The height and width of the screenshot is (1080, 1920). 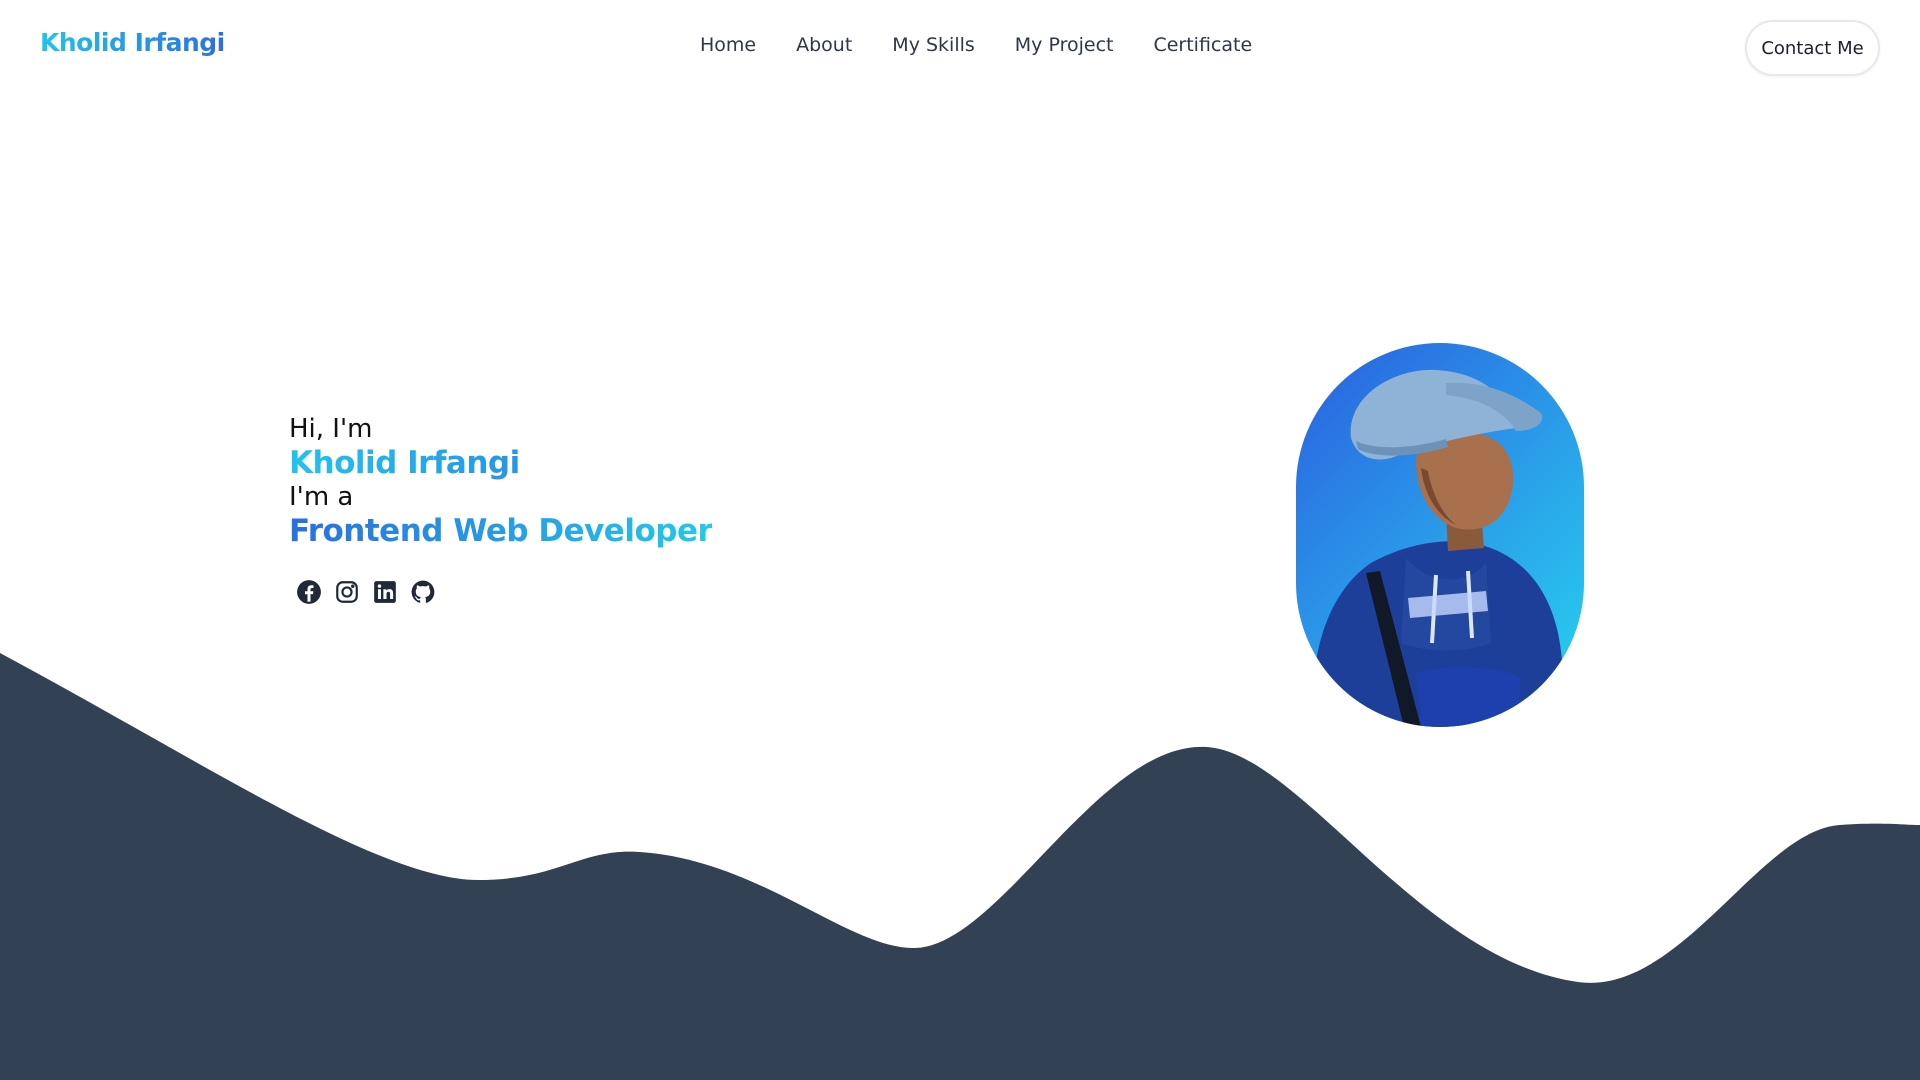 I want to click on nav-about: About, so click(x=824, y=45).